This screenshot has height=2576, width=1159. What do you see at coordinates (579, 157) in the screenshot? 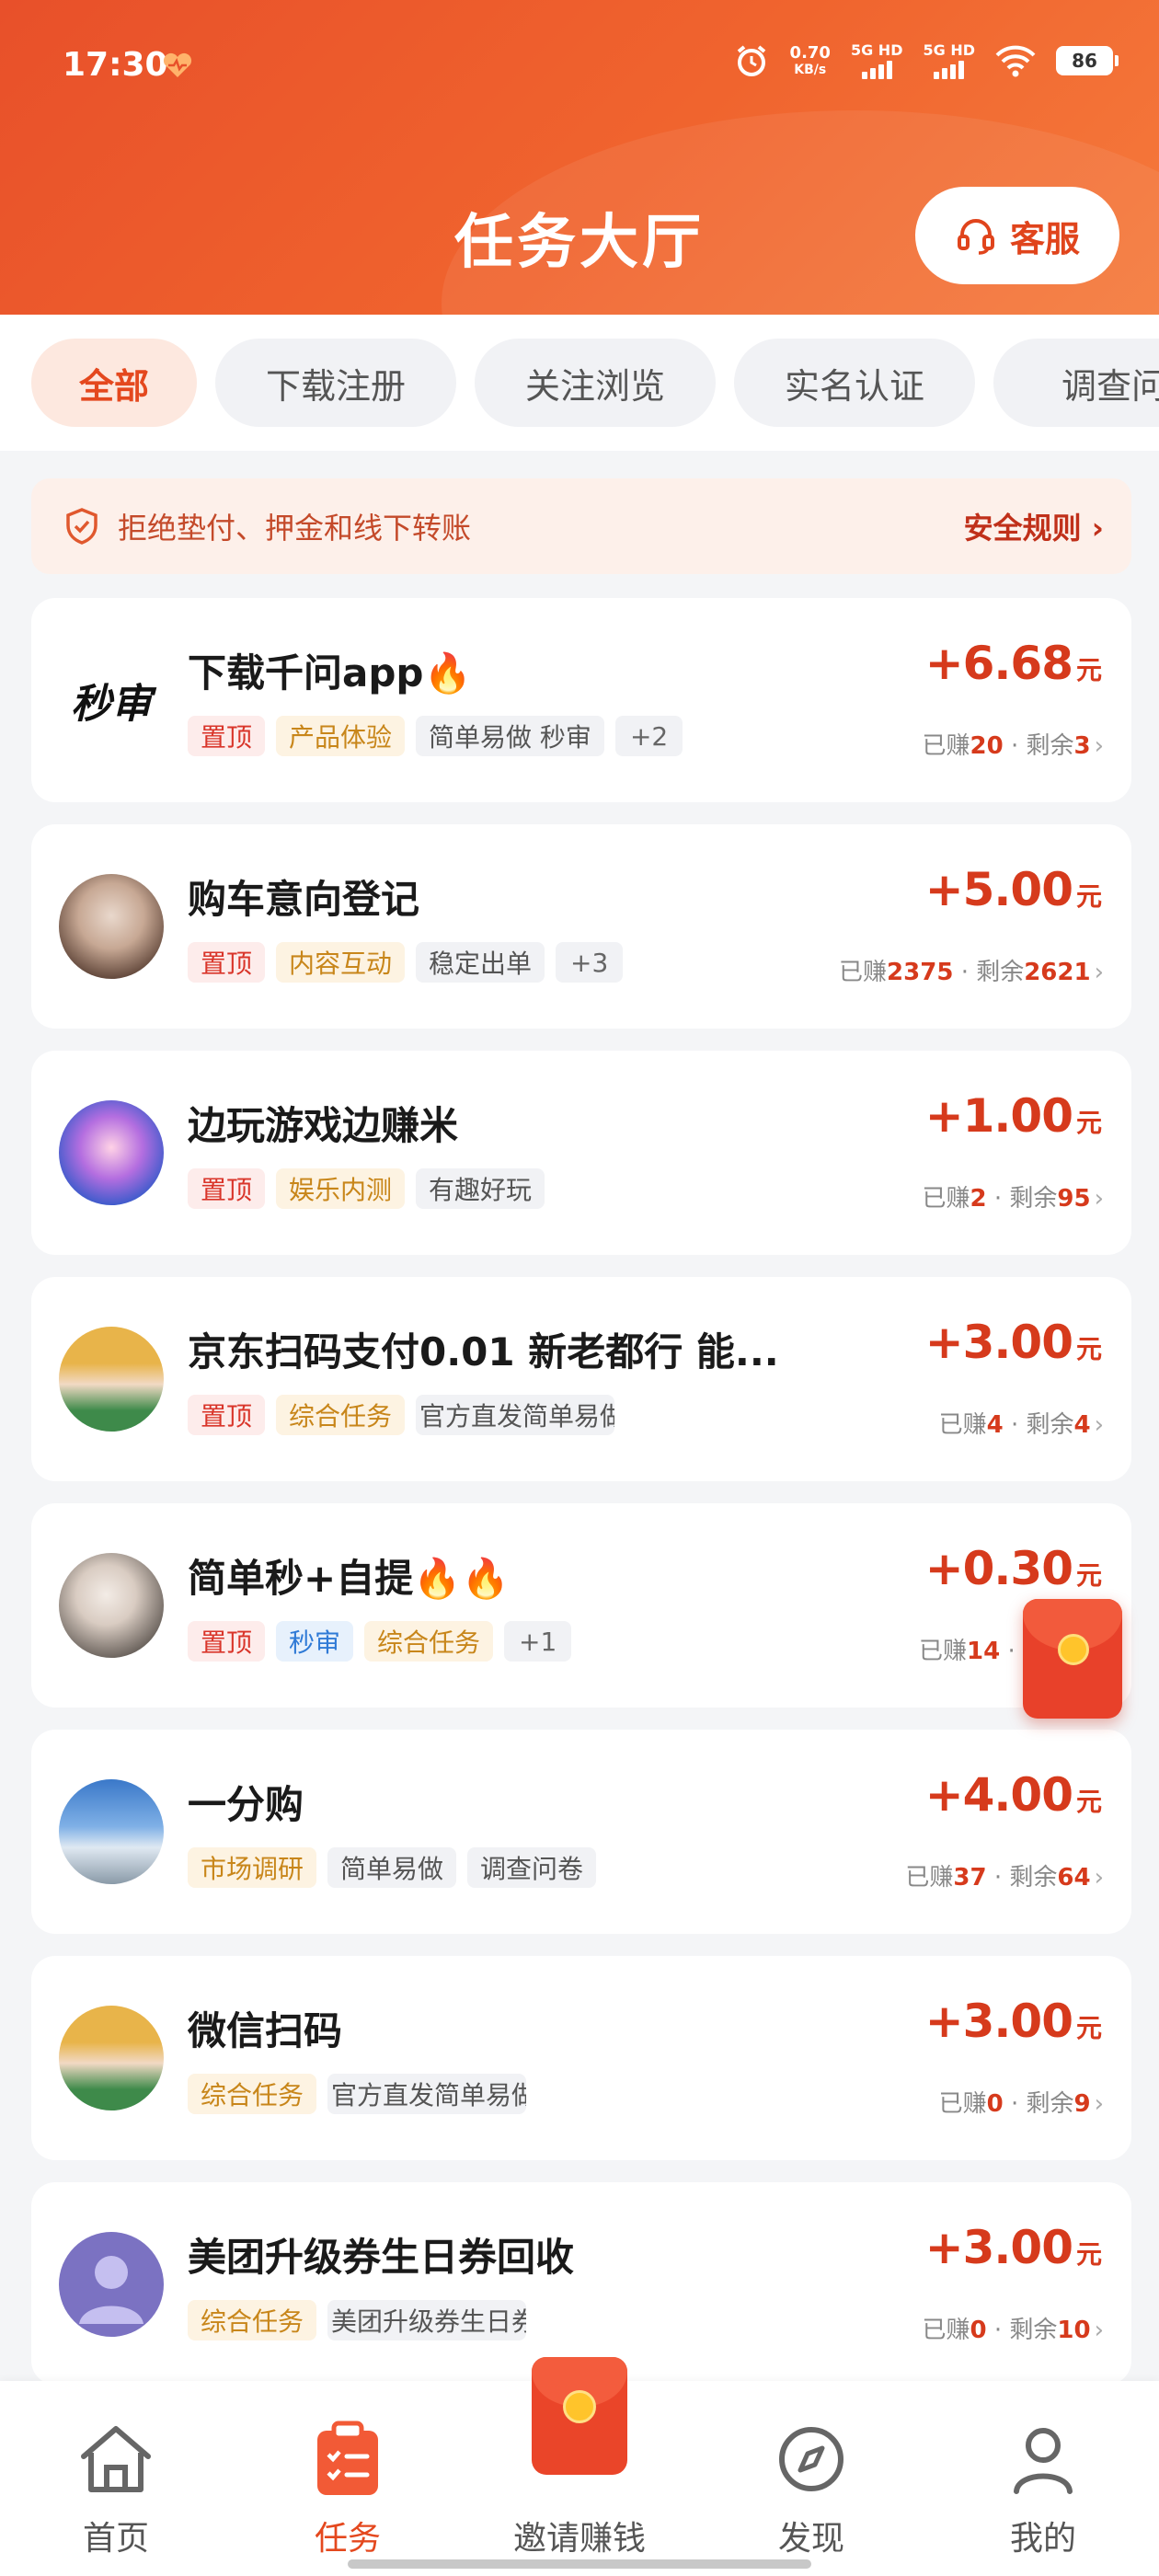
I see `header: 17:30 0.70 KB/s 5G HD 5G HD 86 任务大厅 客服` at bounding box center [579, 157].